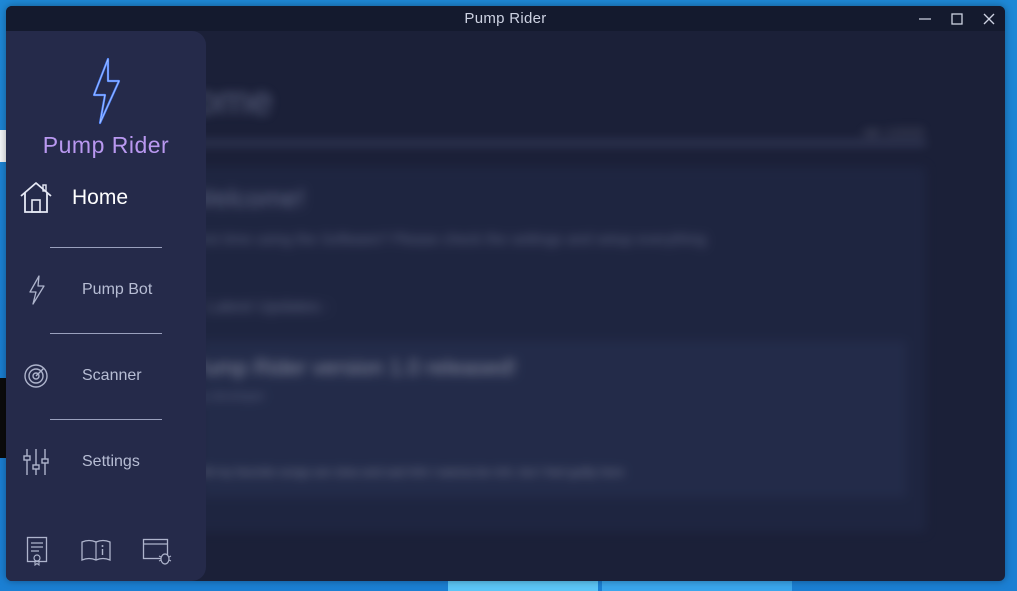  Describe the element at coordinates (37, 290) in the screenshot. I see `lightning-icon` at that location.